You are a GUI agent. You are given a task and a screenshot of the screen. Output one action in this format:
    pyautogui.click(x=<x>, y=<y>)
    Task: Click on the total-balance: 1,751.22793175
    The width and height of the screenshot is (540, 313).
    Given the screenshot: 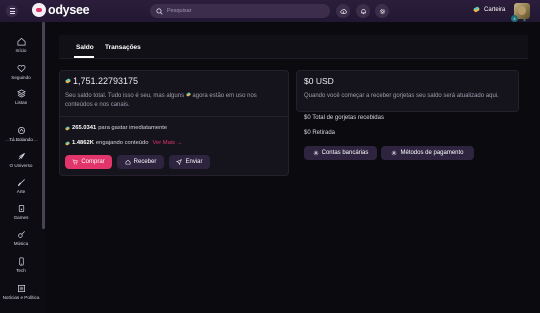 What is the action you would take?
    pyautogui.click(x=101, y=81)
    